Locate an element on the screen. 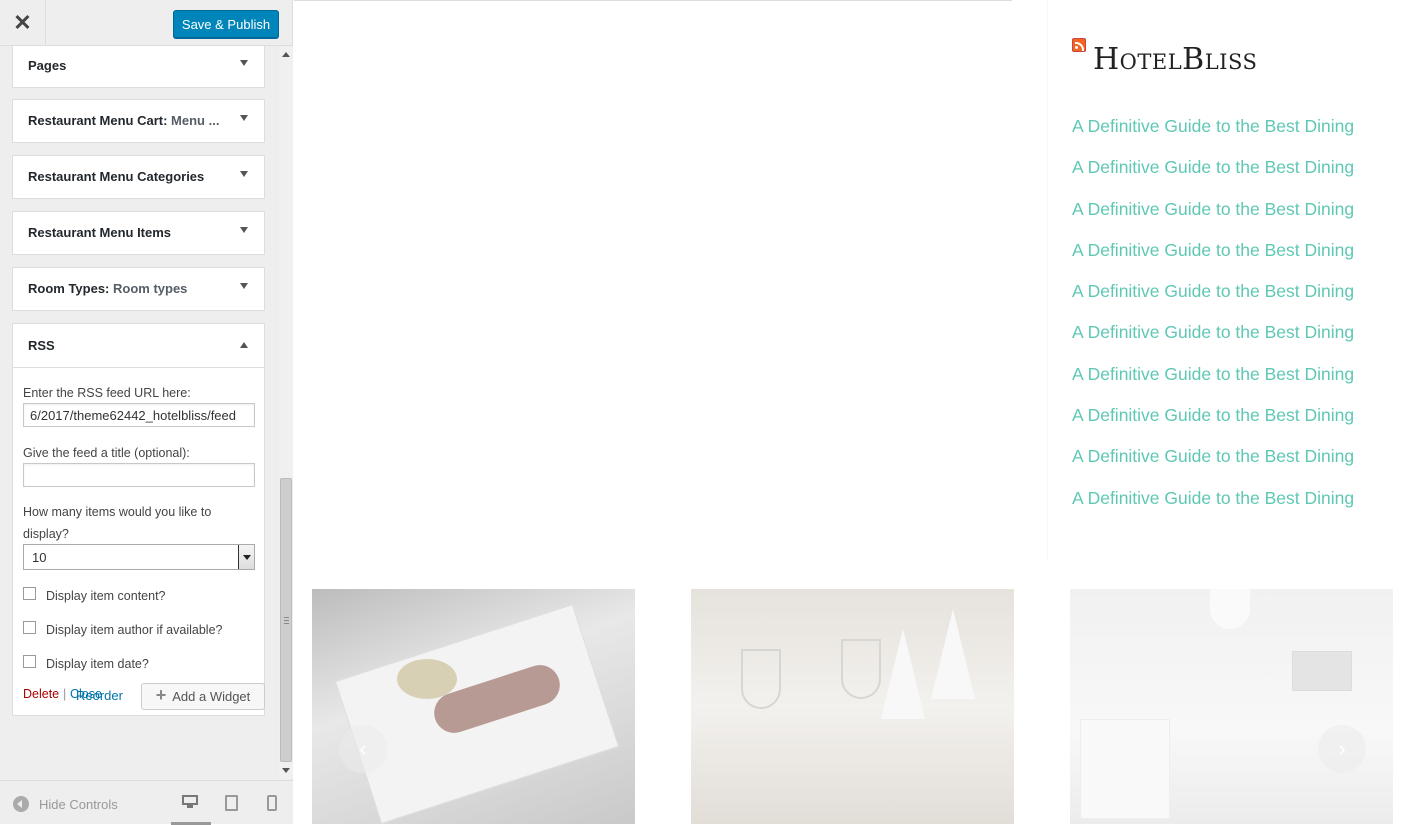 This screenshot has width=1411, height=825. lamp-shape is located at coordinates (1230, 609).